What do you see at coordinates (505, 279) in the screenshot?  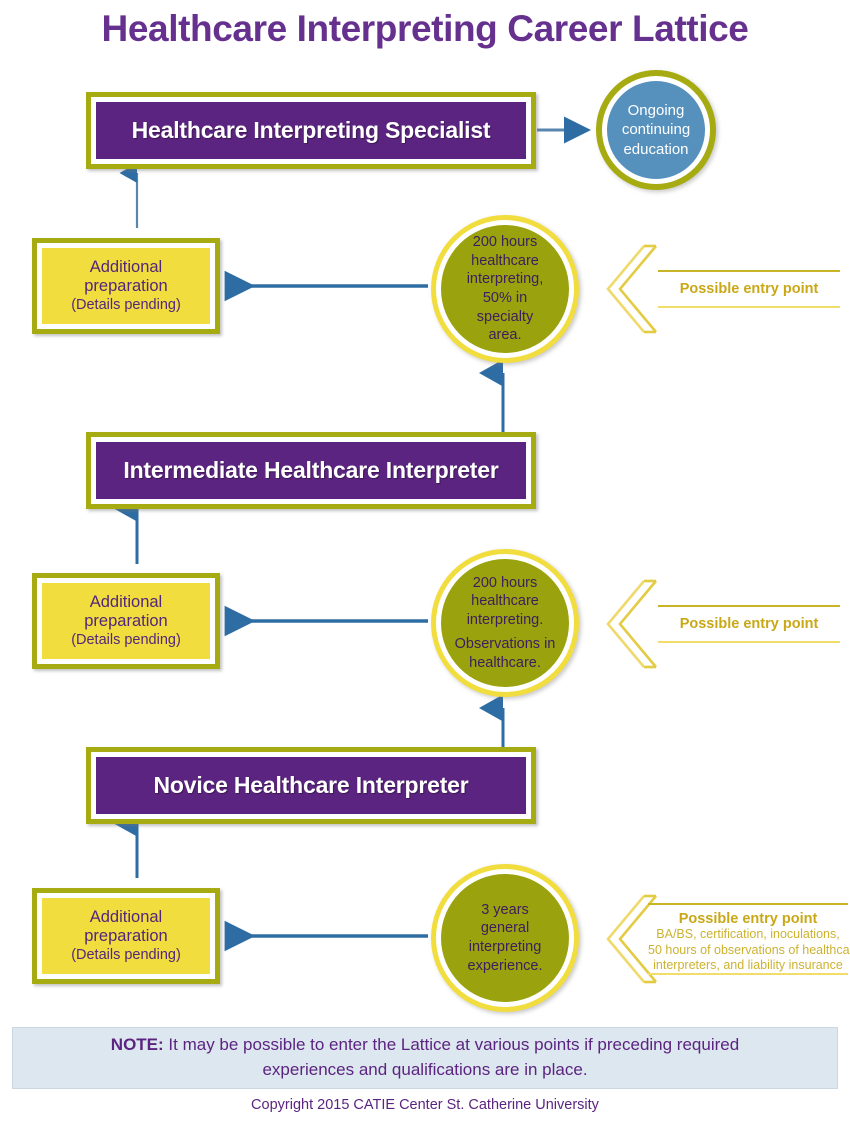 I see `requirement-circle-top-line3: interpreting,` at bounding box center [505, 279].